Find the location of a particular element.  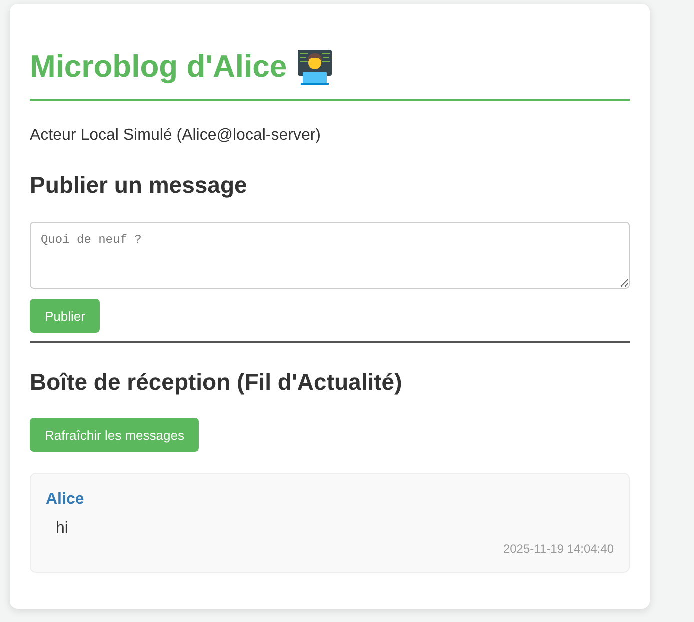

section-heading: Publier un message is located at coordinates (139, 185).